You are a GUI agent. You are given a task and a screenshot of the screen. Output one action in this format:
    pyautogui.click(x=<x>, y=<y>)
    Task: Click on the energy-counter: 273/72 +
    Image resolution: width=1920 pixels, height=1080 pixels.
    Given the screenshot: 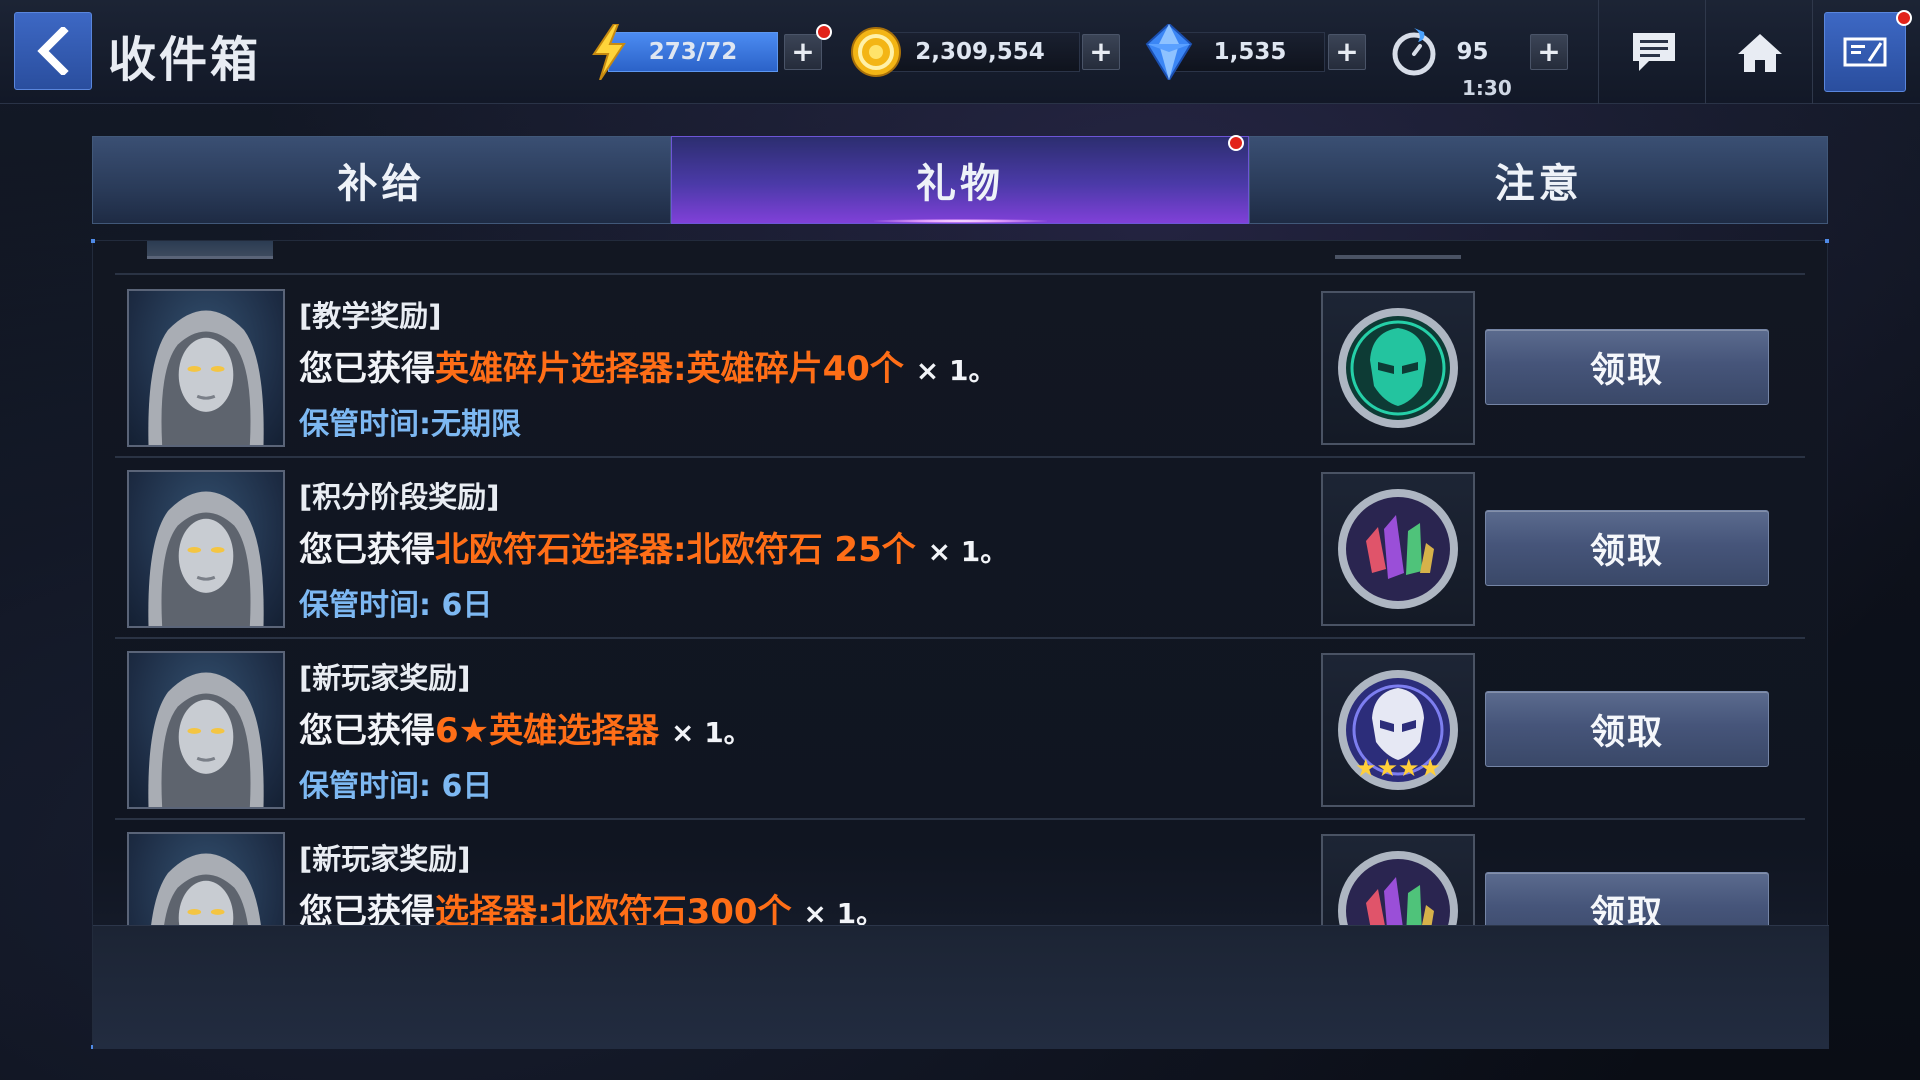 What is the action you would take?
    pyautogui.click(x=715, y=52)
    